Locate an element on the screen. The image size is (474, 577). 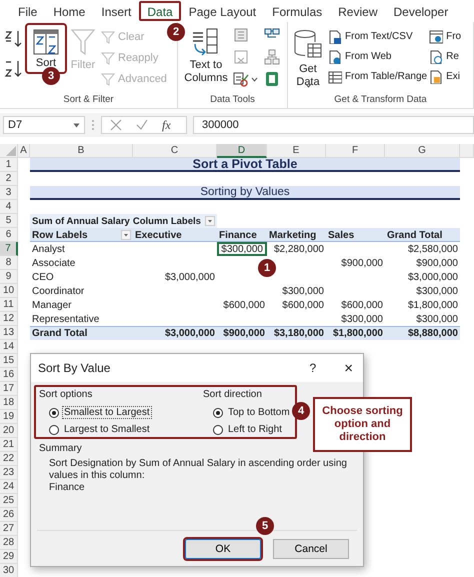
row-header: 6 is located at coordinates (9, 235).